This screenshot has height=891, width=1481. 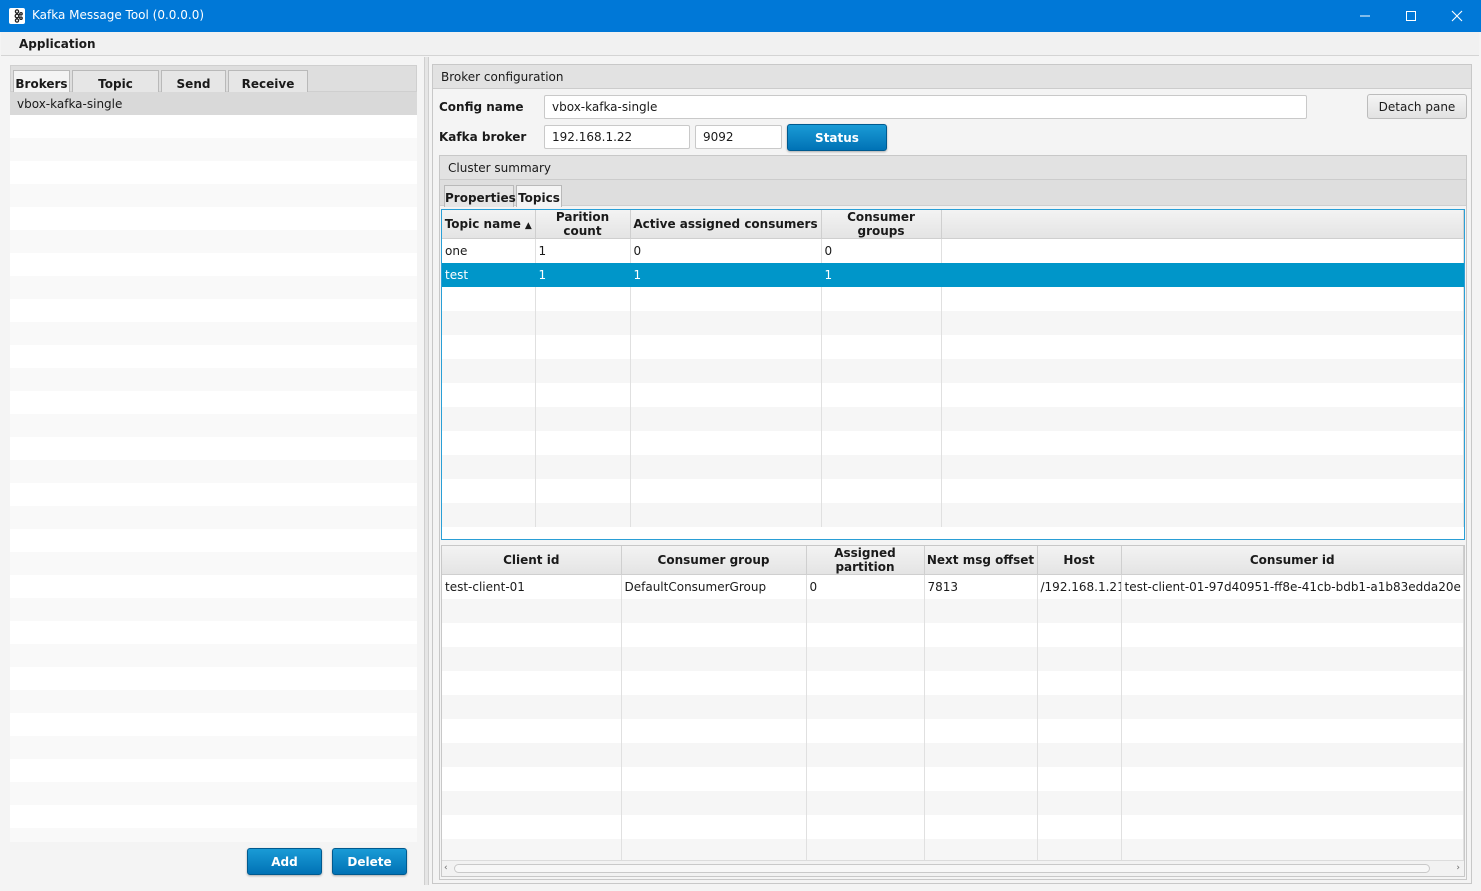 What do you see at coordinates (481, 107) in the screenshot?
I see `config-name-label: Config name` at bounding box center [481, 107].